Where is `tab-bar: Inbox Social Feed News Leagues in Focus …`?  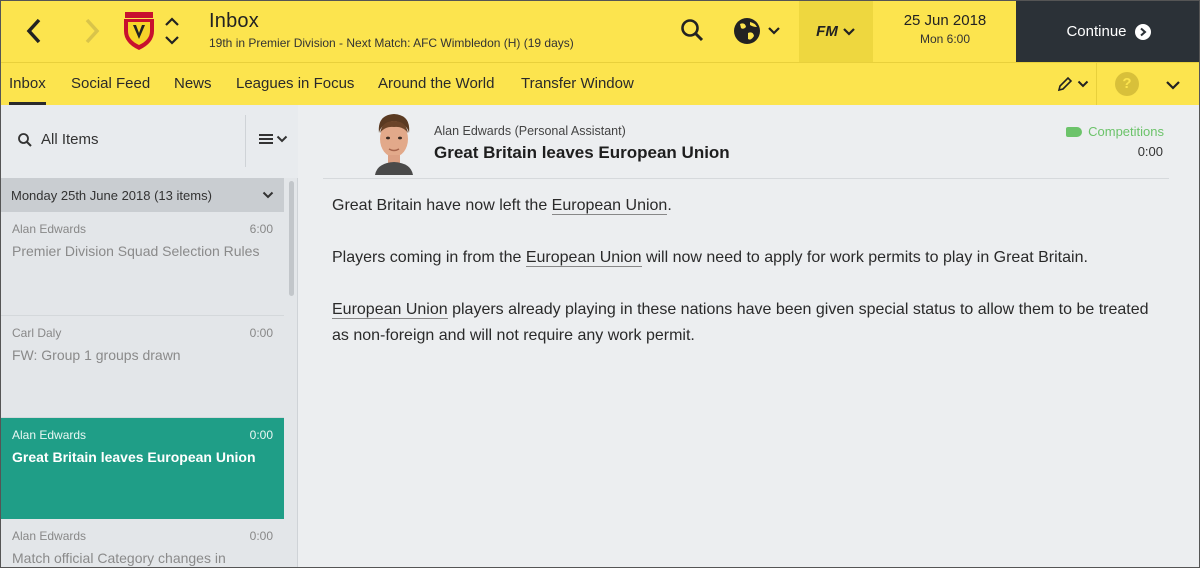 tab-bar: Inbox Social Feed News Leagues in Focus … is located at coordinates (600, 83).